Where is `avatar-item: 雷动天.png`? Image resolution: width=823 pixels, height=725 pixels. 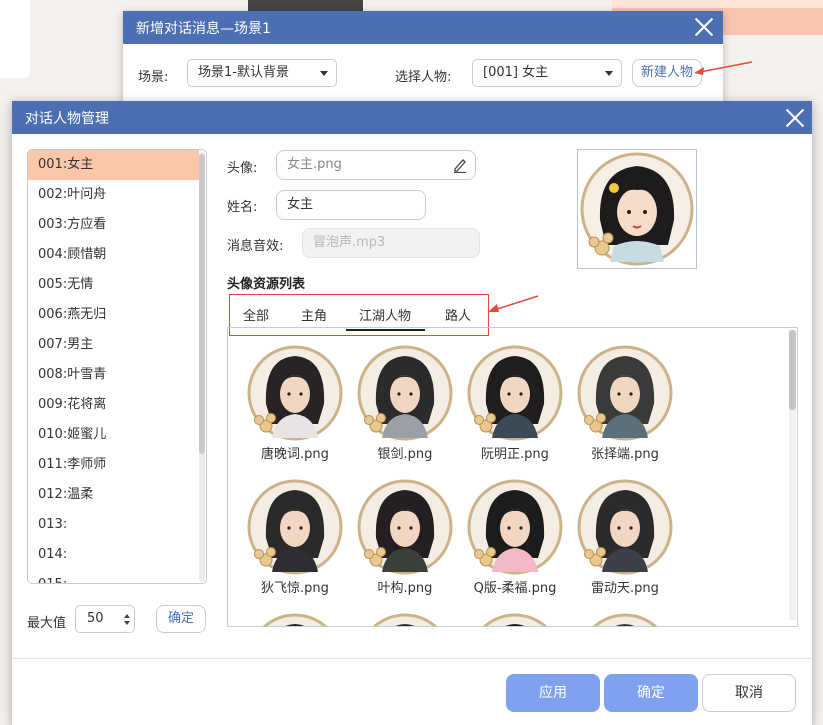 avatar-item: 雷动天.png is located at coordinates (625, 543).